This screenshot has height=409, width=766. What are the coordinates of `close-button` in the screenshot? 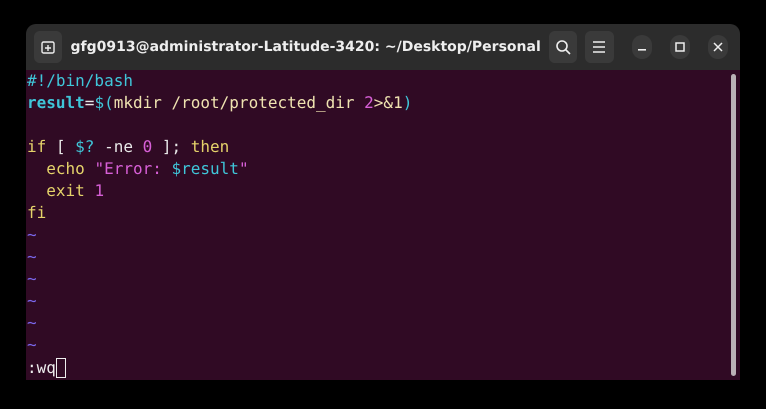 It's located at (718, 47).